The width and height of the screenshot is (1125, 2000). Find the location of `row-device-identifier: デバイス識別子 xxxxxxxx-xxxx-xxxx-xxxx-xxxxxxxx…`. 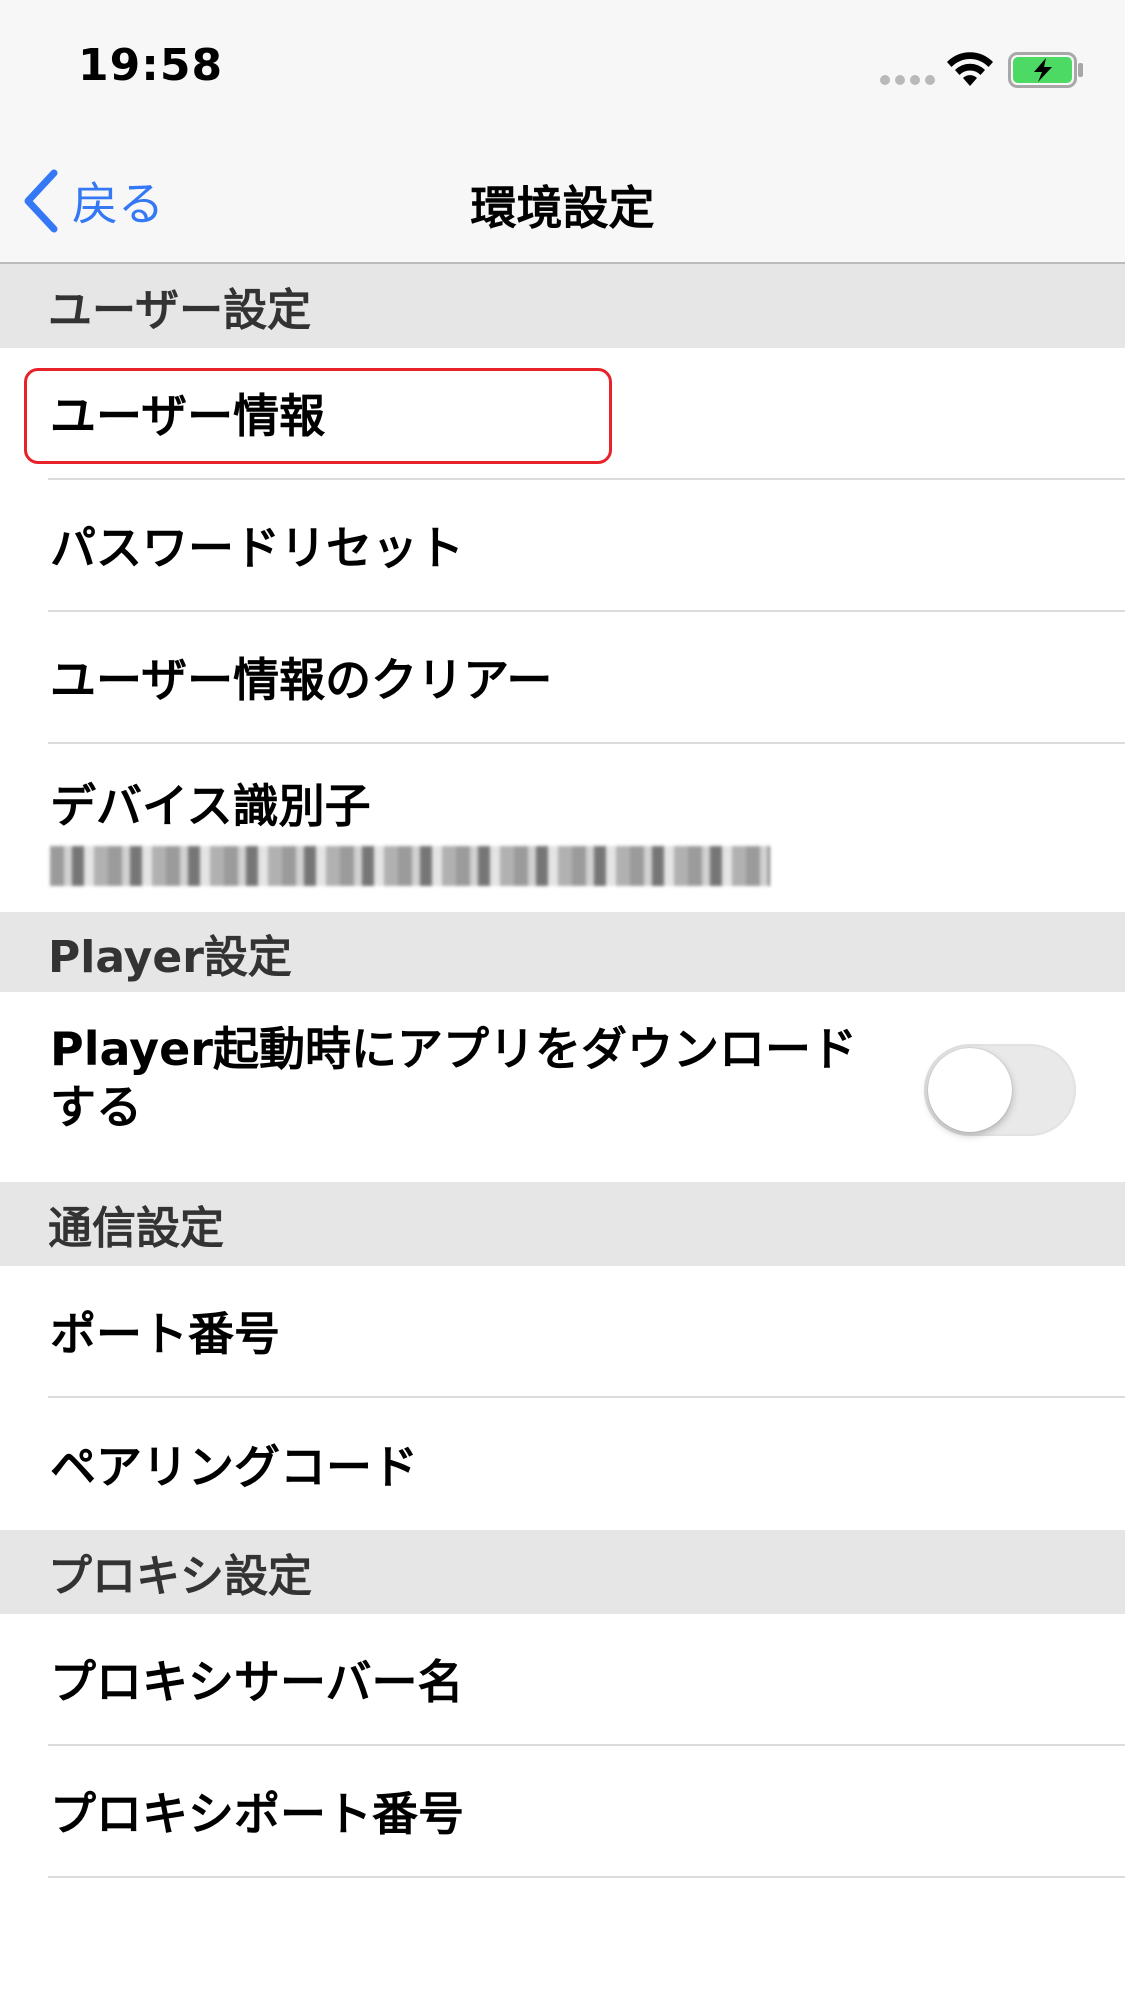

row-device-identifier: デバイス識別子 xxxxxxxx-xxxx-xxxx-xxxx-xxxxxxxx… is located at coordinates (562, 828).